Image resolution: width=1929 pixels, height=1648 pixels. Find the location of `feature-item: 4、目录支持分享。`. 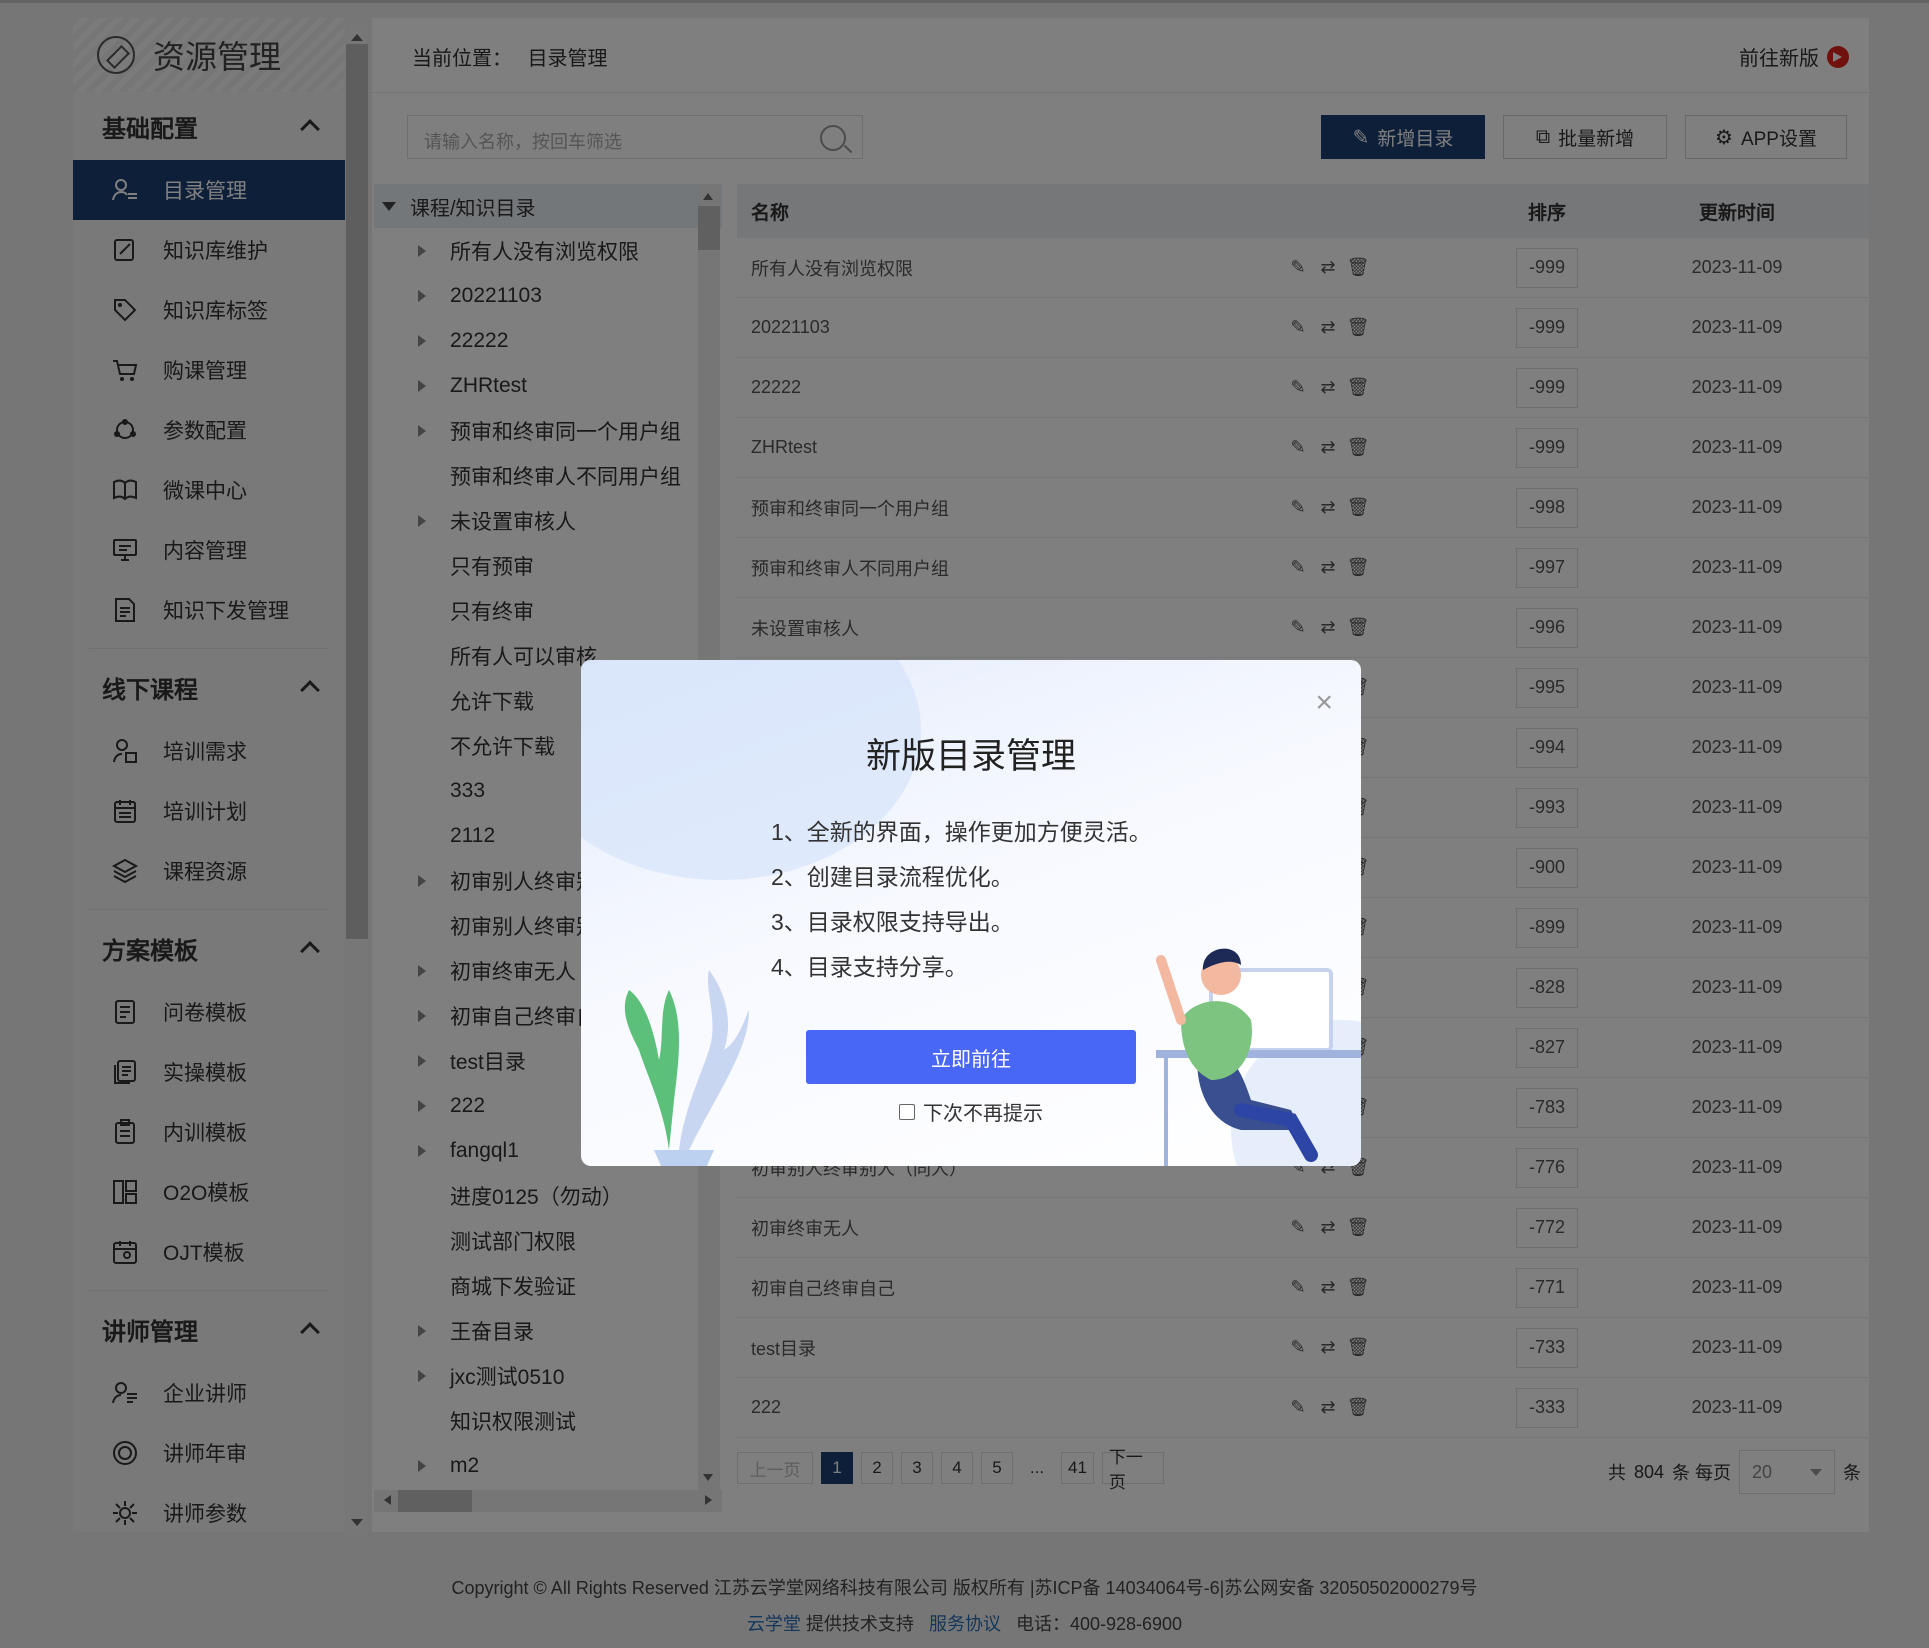

feature-item: 4、目录支持分享。 is located at coordinates (869, 967).